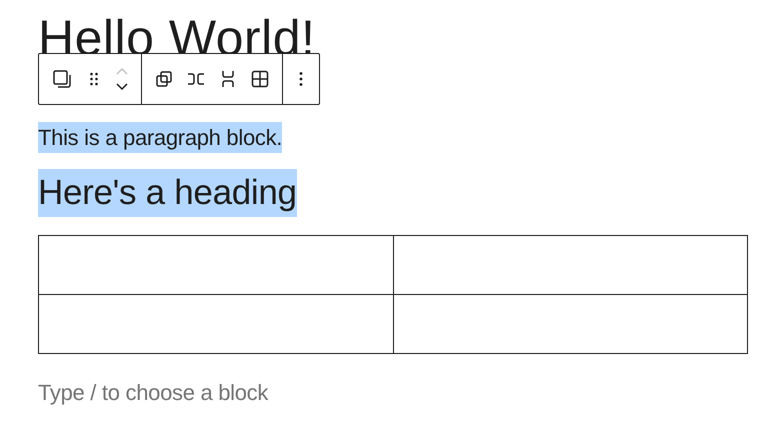  What do you see at coordinates (160, 137) in the screenshot?
I see `paragraph-text: This is a paragraph block.` at bounding box center [160, 137].